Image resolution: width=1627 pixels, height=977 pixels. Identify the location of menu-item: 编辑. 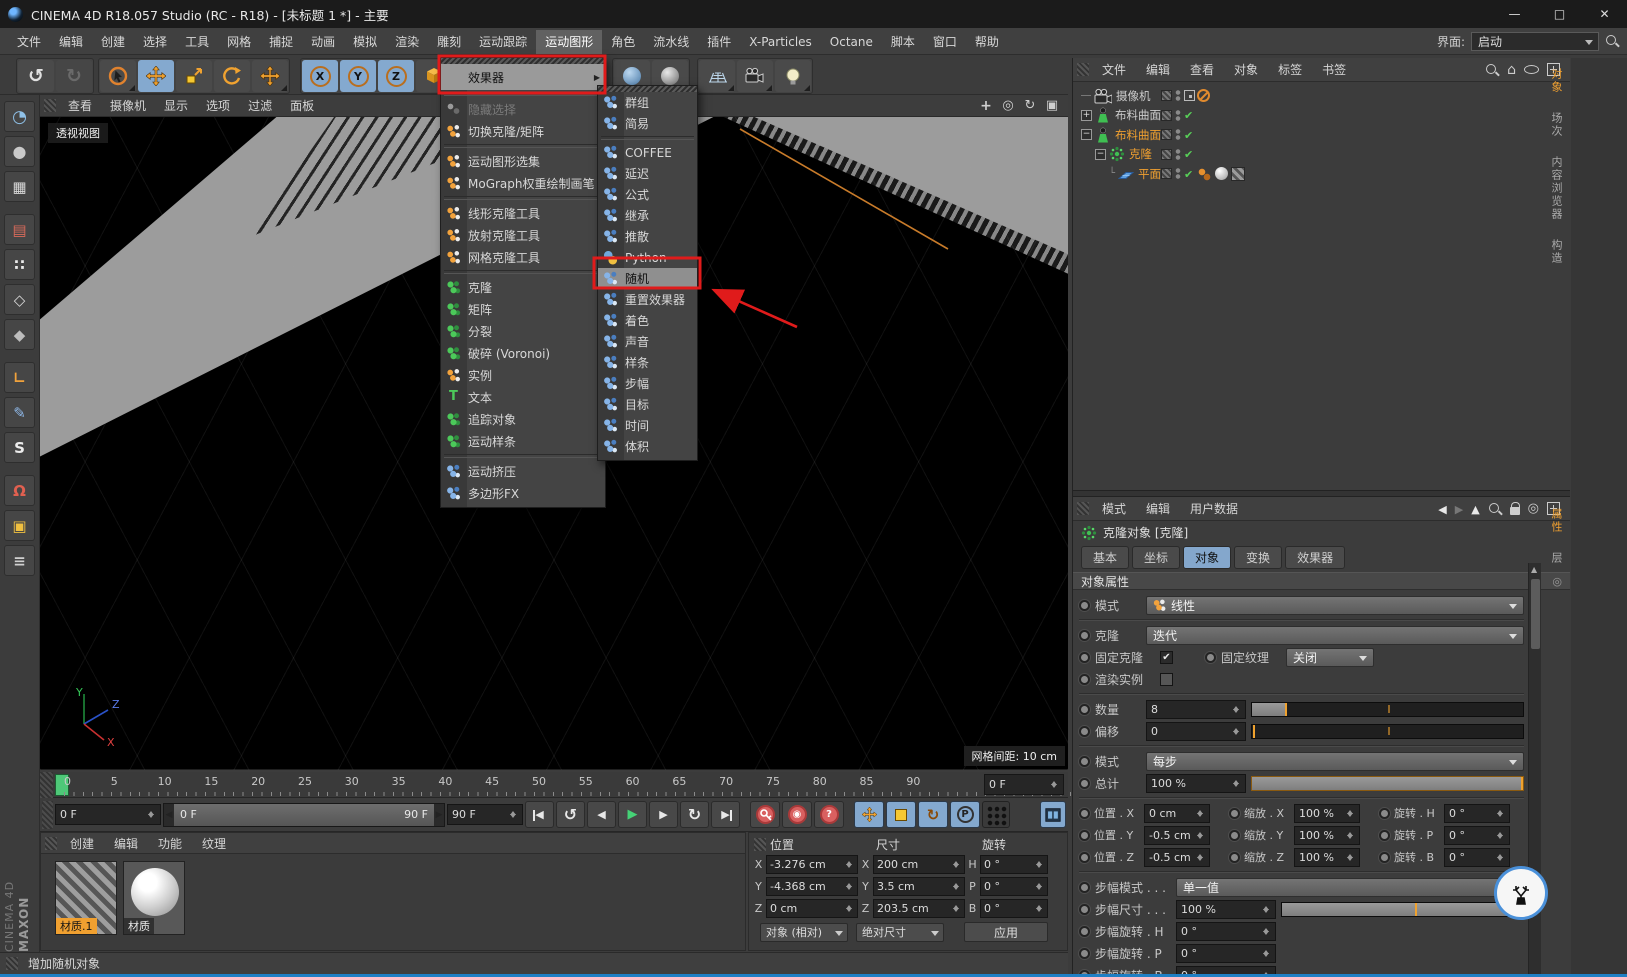
(71, 42).